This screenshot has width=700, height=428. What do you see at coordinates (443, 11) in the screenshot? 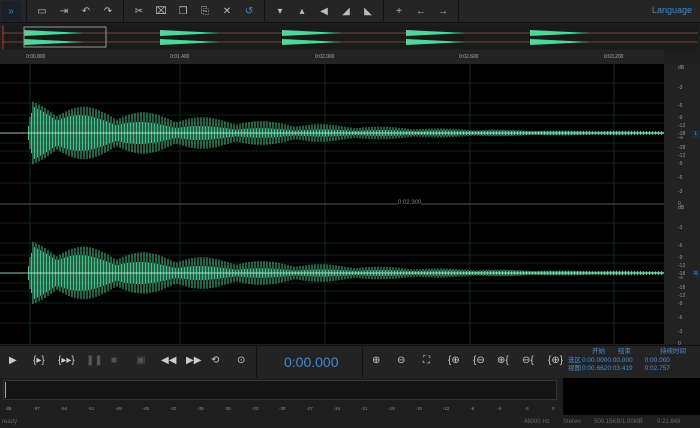
I see `arrow-right-icon: →` at bounding box center [443, 11].